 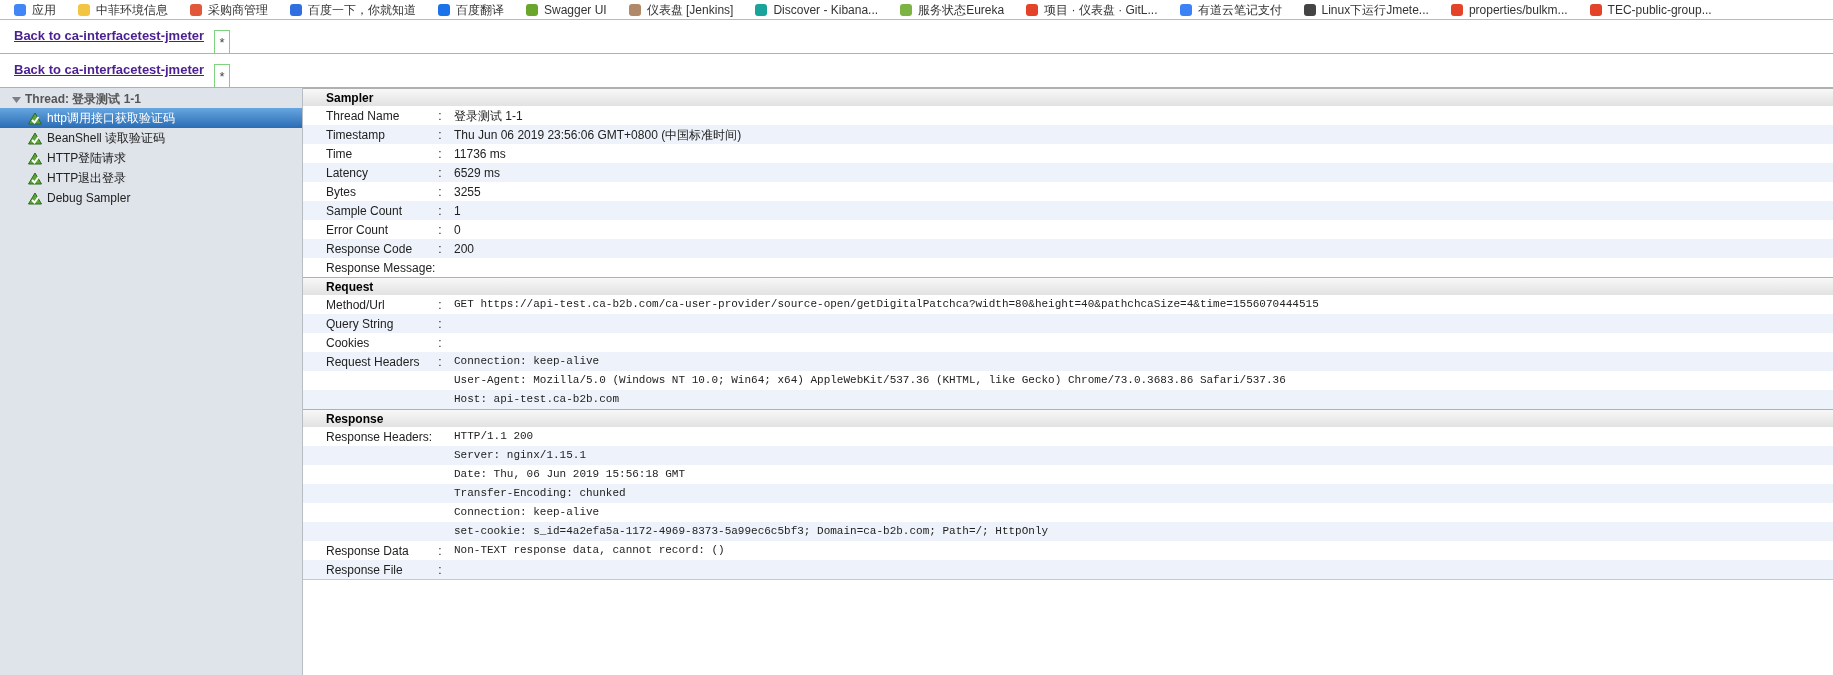 What do you see at coordinates (348, 343) in the screenshot?
I see `row-label: Cookies` at bounding box center [348, 343].